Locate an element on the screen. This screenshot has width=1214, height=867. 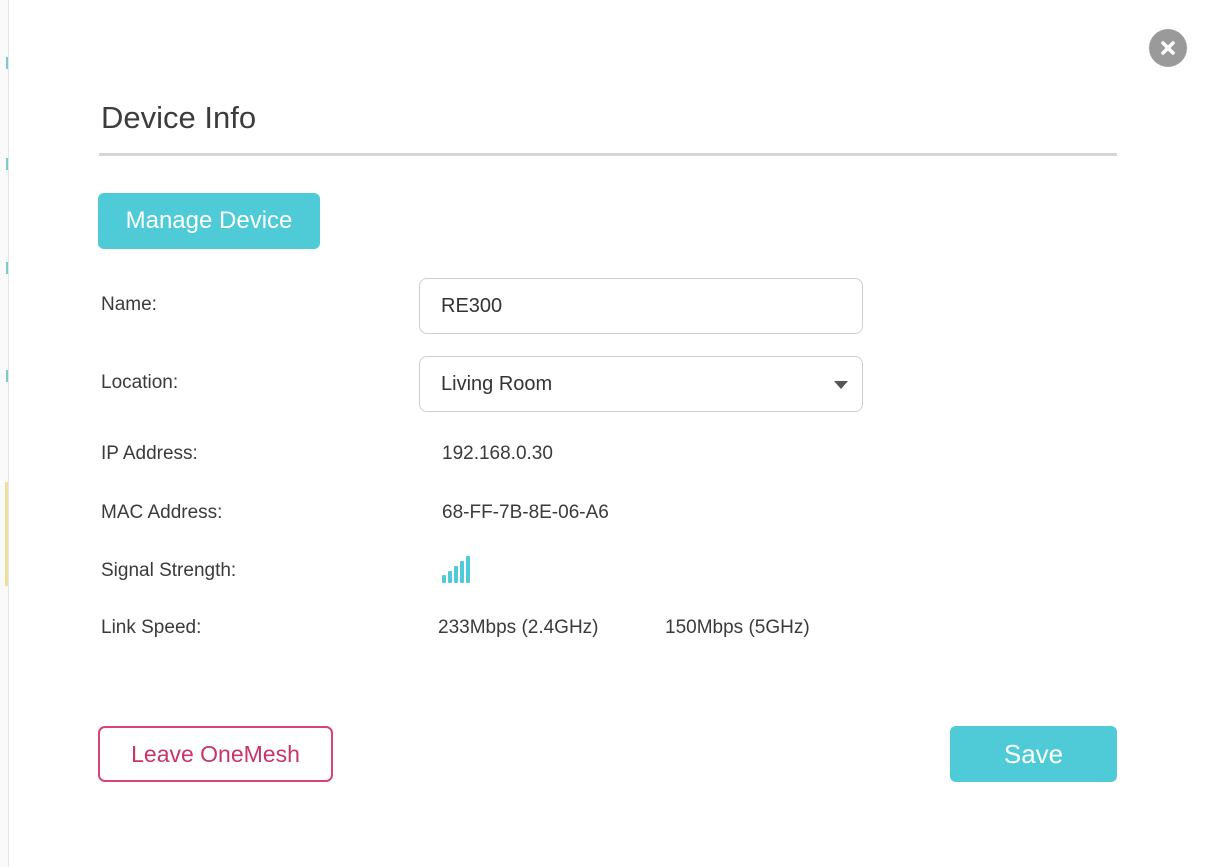
ip-address-value: 192.168.0.30 is located at coordinates (497, 453).